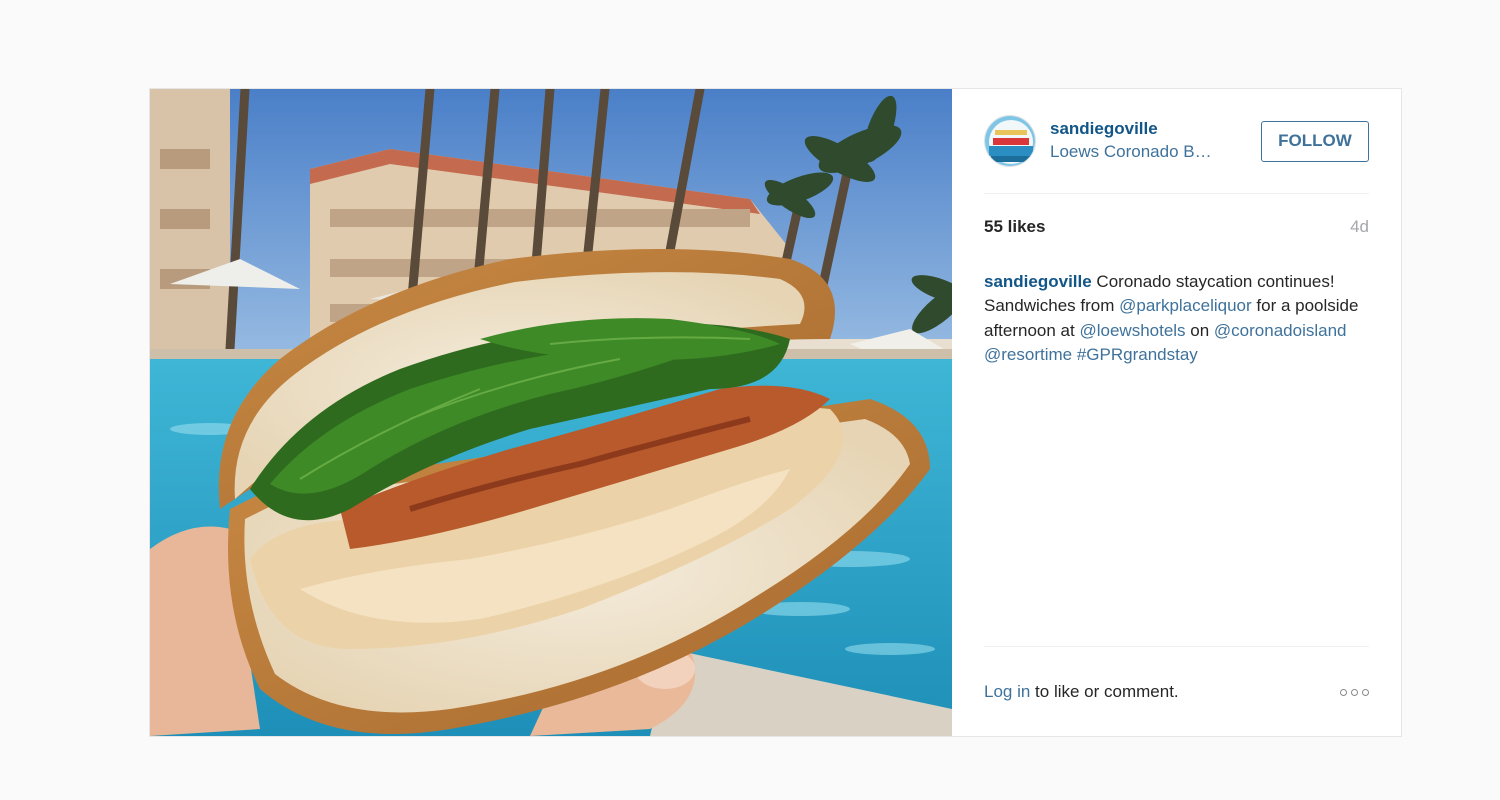  I want to click on post-header: sandiegoville Loews Coronado B… FOLLOW, so click(1176, 141).